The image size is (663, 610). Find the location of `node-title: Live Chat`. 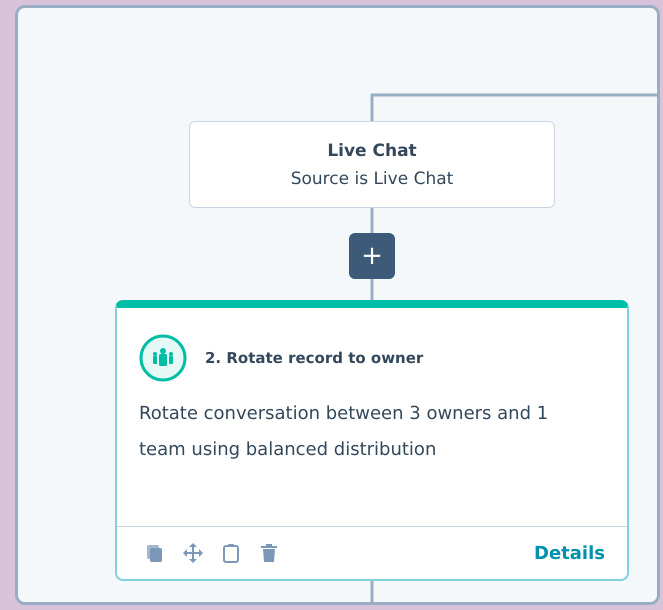

node-title: Live Chat is located at coordinates (372, 150).